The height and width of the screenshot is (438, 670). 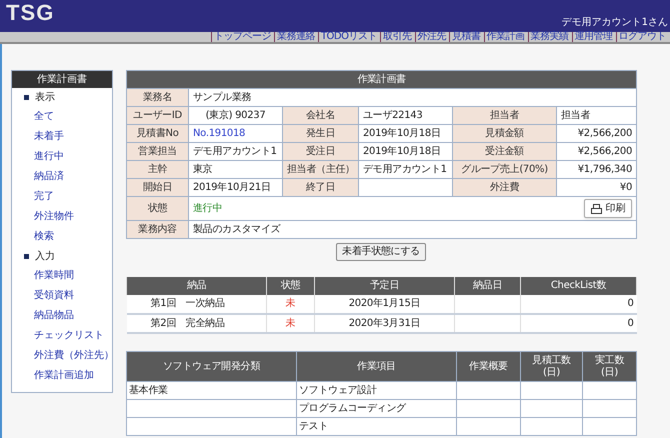 I want to click on field-label: 営業担当, so click(x=157, y=151).